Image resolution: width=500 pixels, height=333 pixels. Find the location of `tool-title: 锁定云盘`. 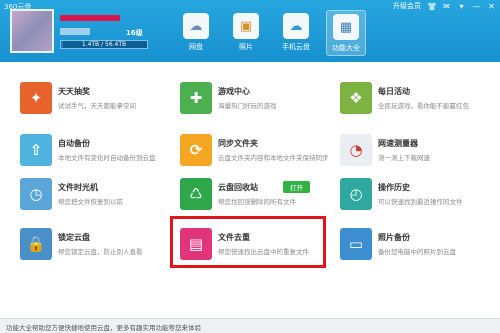

tool-title: 锁定云盘 is located at coordinates (74, 237).